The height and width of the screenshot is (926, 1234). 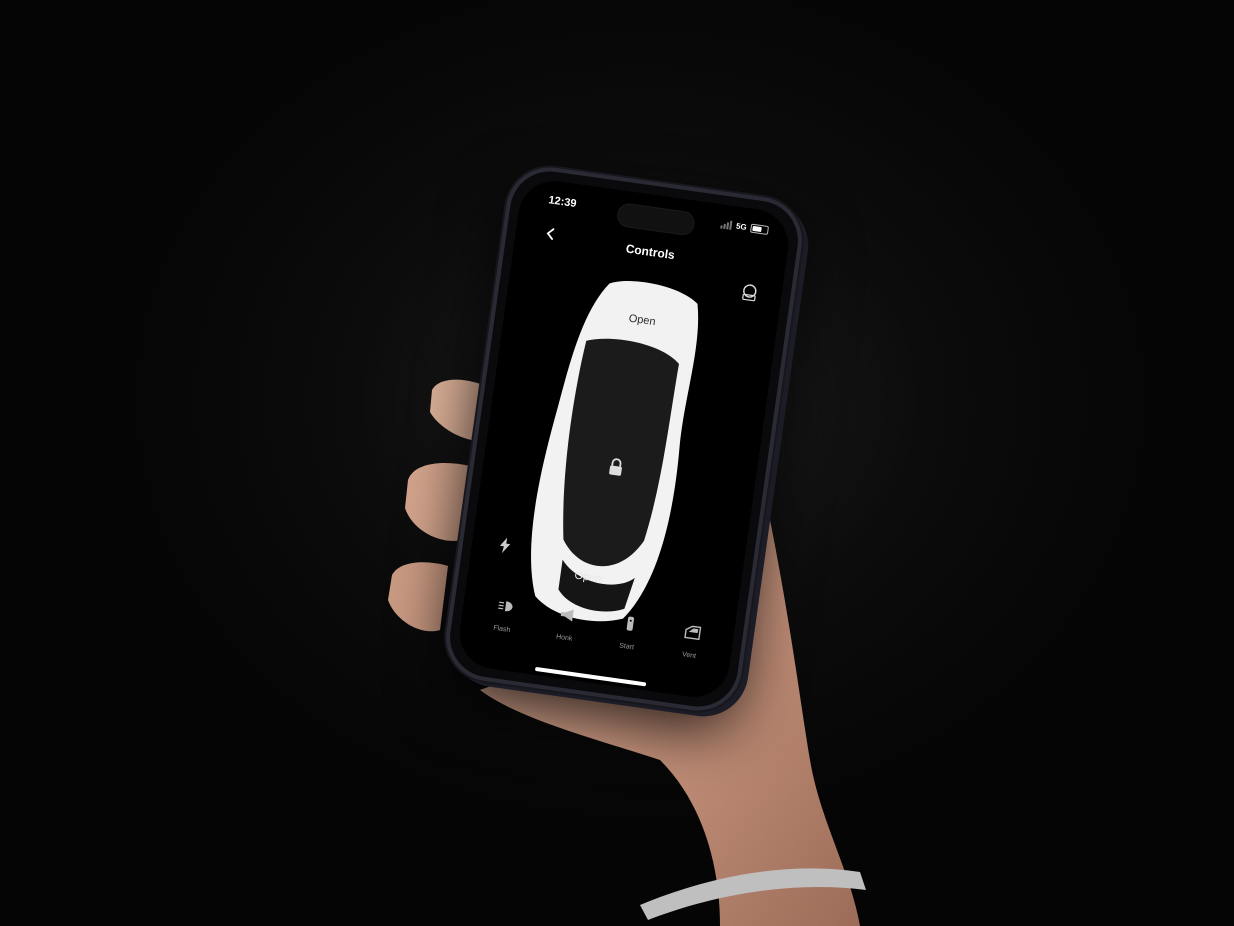 I want to click on start-action-button: Start, so click(x=626, y=643).